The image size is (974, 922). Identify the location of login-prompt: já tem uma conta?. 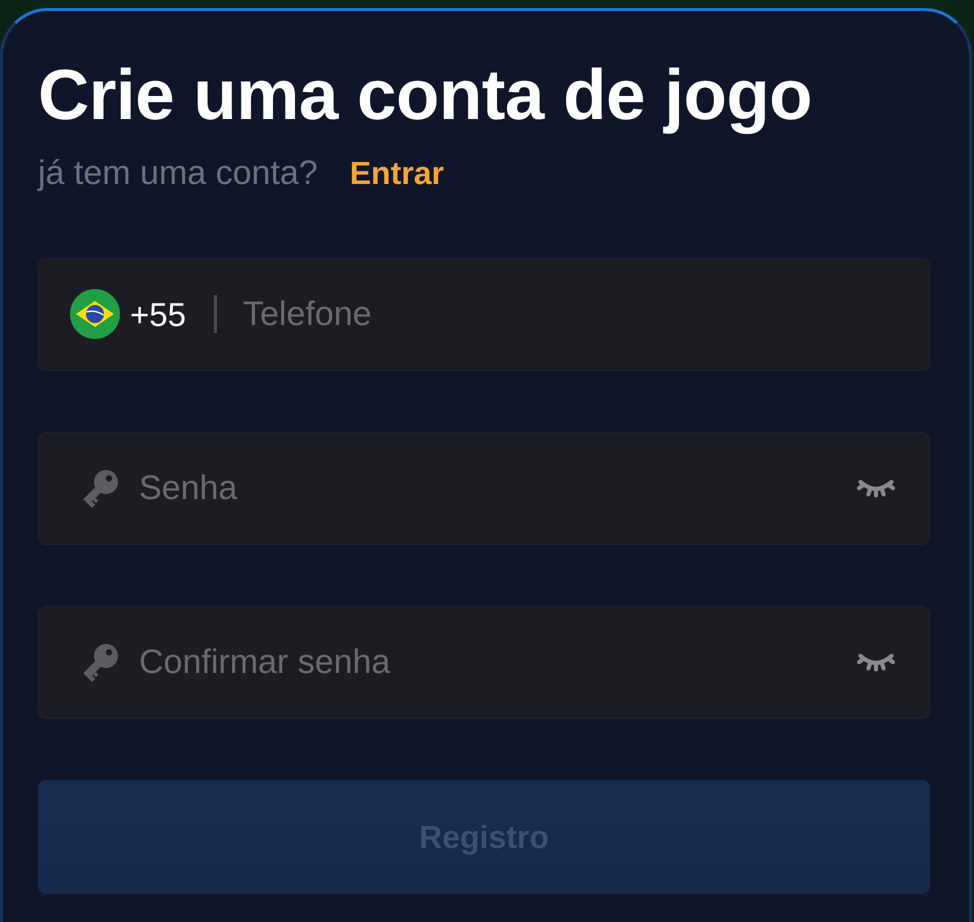
(178, 173).